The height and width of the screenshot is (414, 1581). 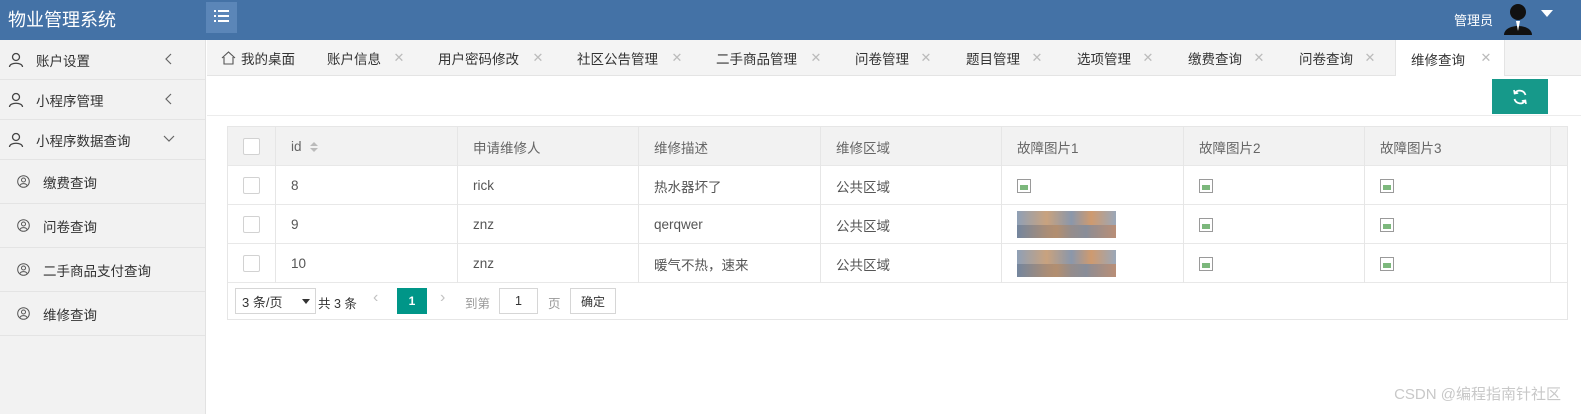 I want to click on tab-payment-query: 缴费查询 ✕, so click(x=1226, y=58).